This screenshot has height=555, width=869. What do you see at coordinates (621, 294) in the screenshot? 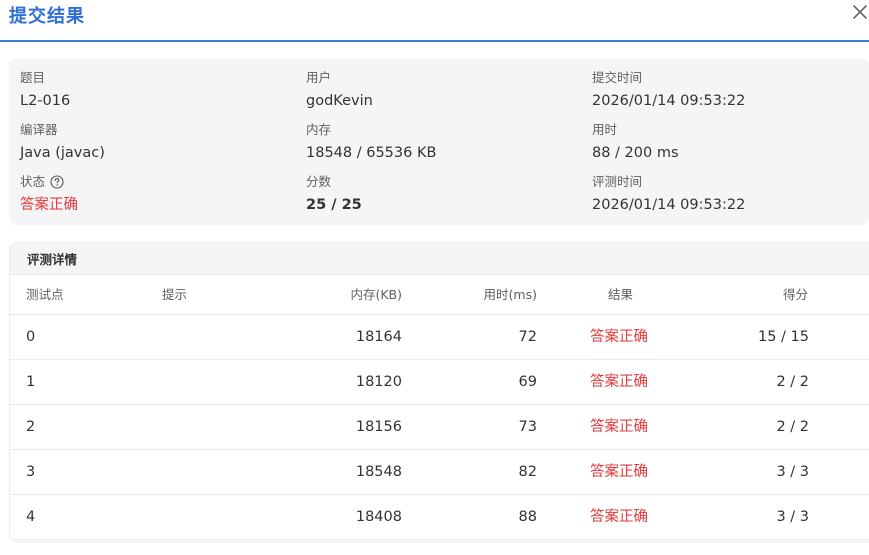
I see `col-header-result: 结果` at bounding box center [621, 294].